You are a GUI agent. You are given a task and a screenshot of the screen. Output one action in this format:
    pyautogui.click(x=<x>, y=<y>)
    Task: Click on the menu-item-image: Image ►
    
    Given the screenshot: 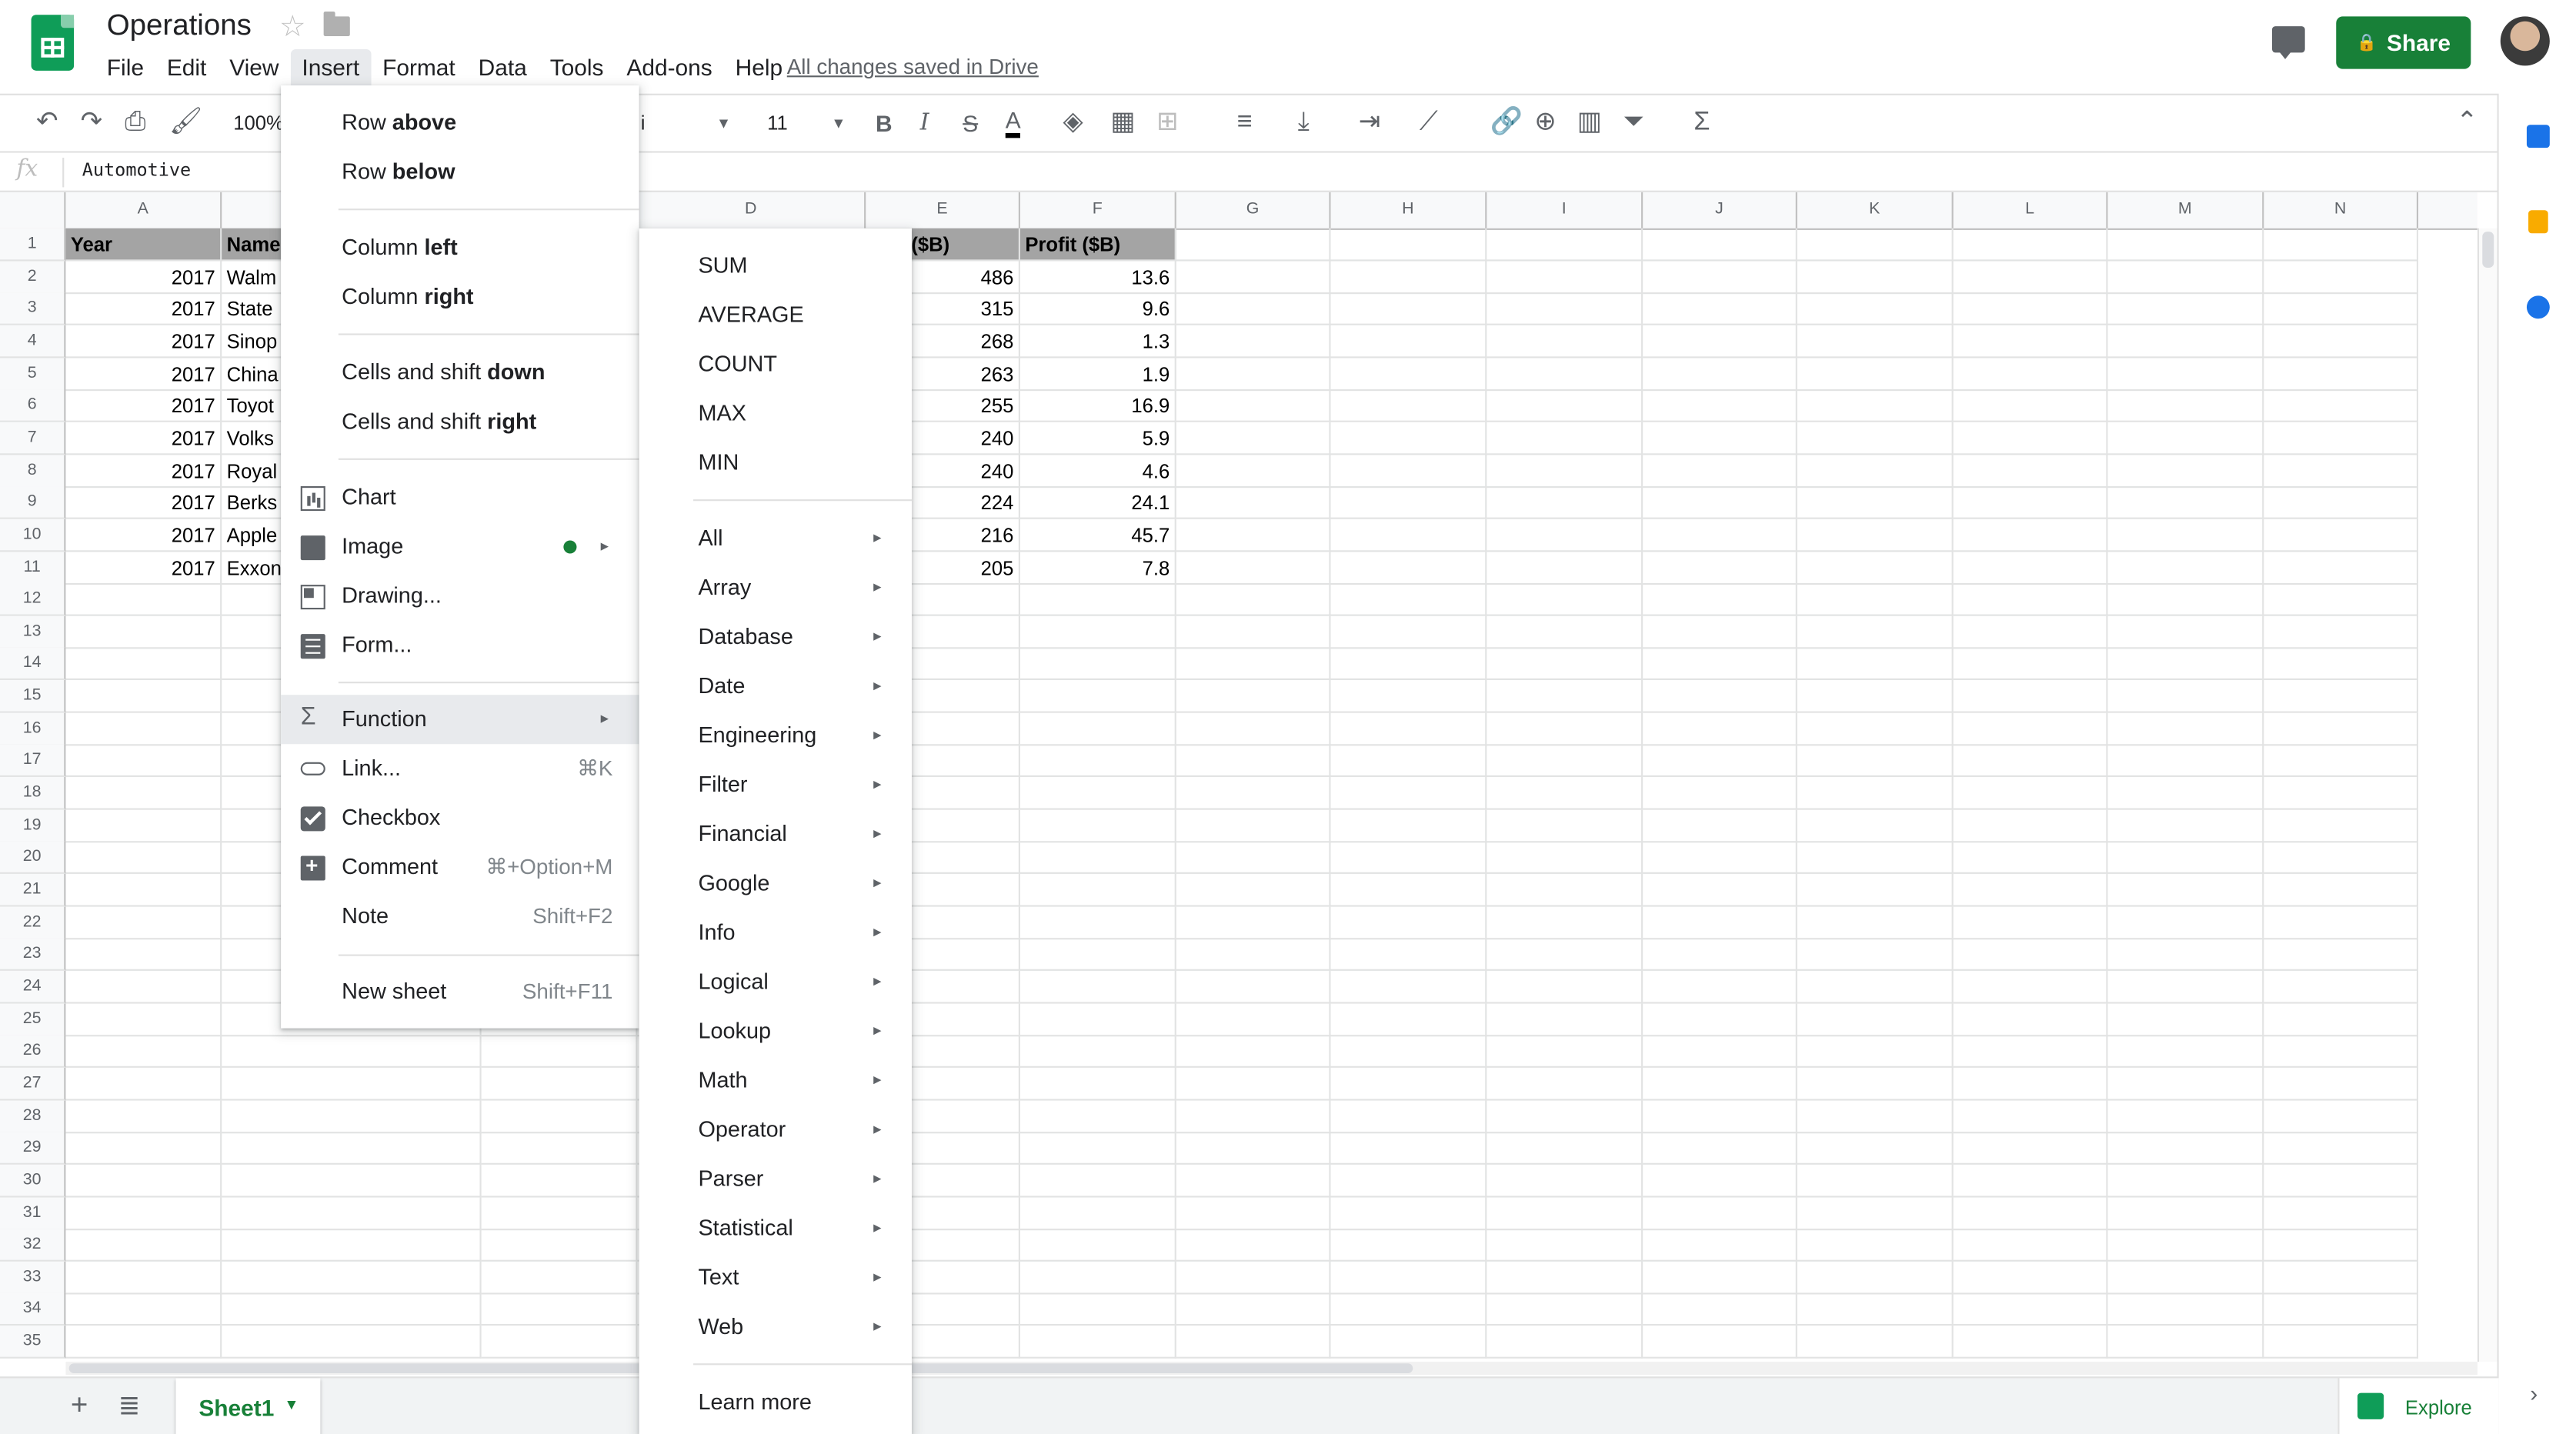 What is the action you would take?
    pyautogui.click(x=460, y=547)
    